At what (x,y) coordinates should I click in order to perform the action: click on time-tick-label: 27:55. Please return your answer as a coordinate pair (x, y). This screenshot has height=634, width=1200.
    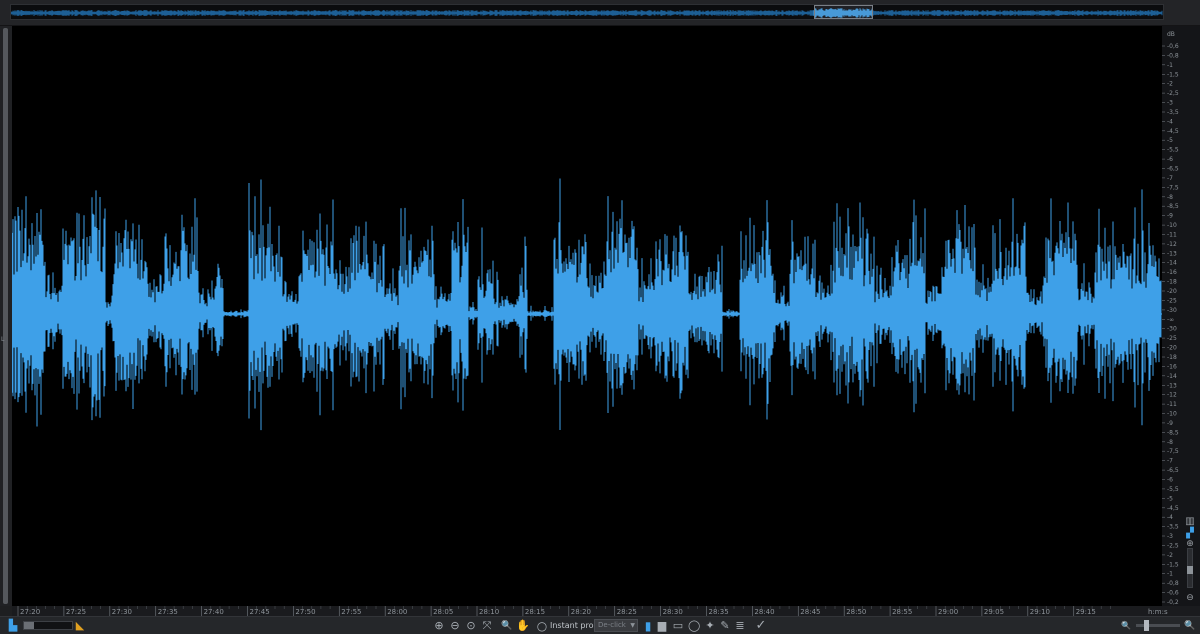
    Looking at the image, I should click on (351, 612).